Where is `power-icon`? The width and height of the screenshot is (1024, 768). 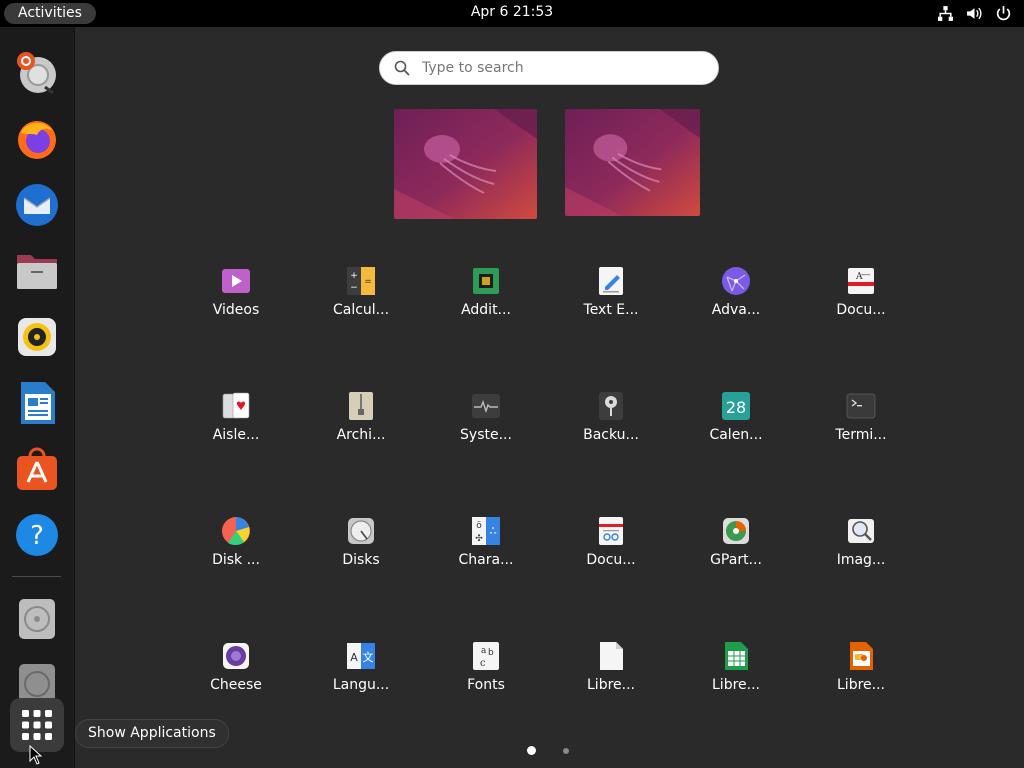 power-icon is located at coordinates (1003, 13).